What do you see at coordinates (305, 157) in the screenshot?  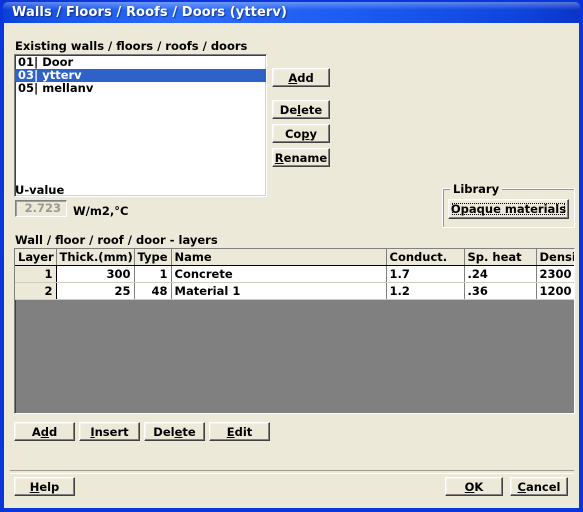 I see `rename-wall-button-post: ename` at bounding box center [305, 157].